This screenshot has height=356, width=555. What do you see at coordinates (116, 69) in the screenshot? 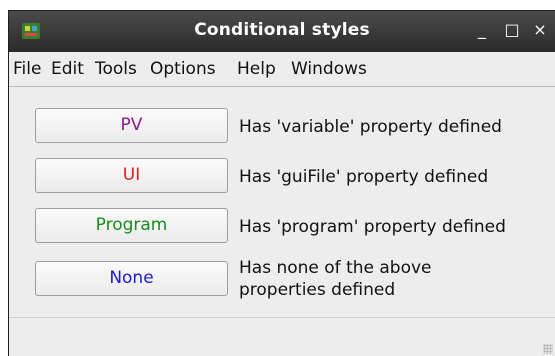
I see `menu-tools: Tools` at bounding box center [116, 69].